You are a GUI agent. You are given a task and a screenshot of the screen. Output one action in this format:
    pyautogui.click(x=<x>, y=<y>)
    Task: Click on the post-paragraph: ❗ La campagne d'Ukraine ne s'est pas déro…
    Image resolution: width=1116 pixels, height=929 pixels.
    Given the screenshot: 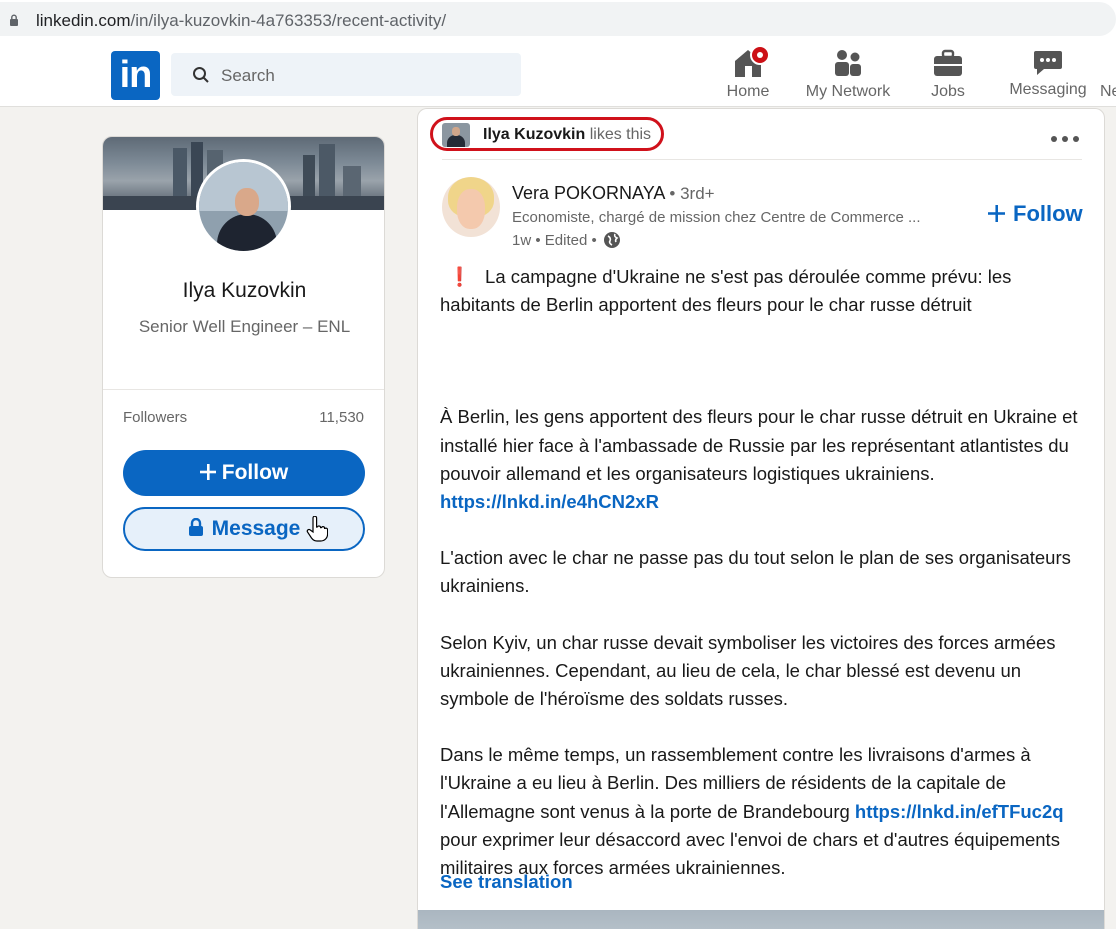 What is the action you would take?
    pyautogui.click(x=726, y=291)
    